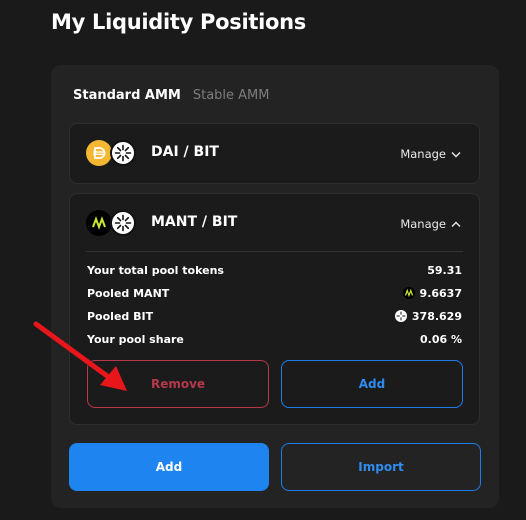  I want to click on detail-label: Your total pool tokens, so click(155, 270).